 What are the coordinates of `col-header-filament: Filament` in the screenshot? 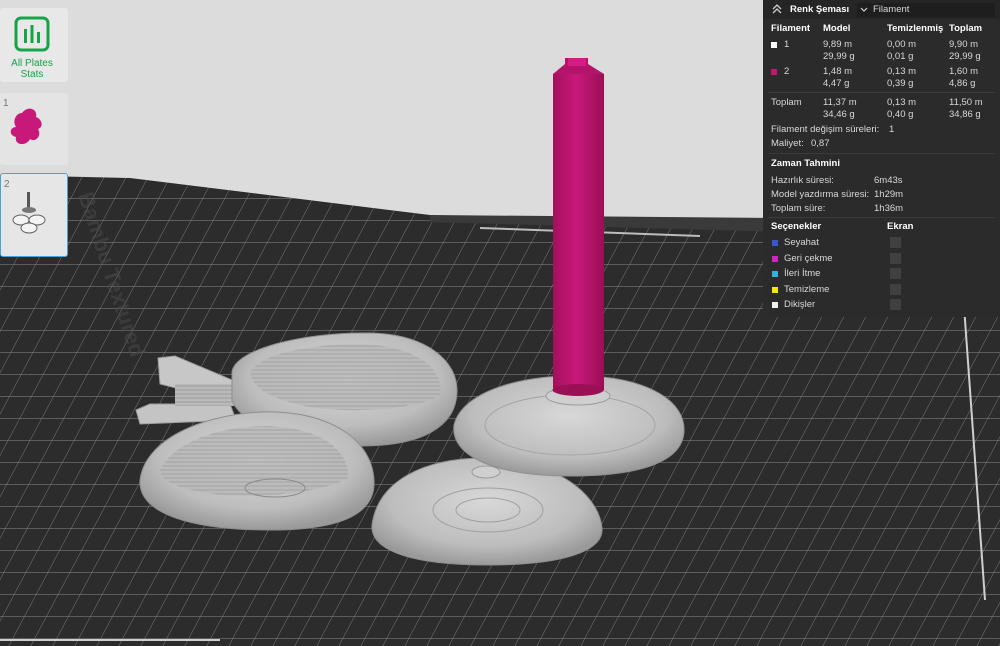 It's located at (791, 28).